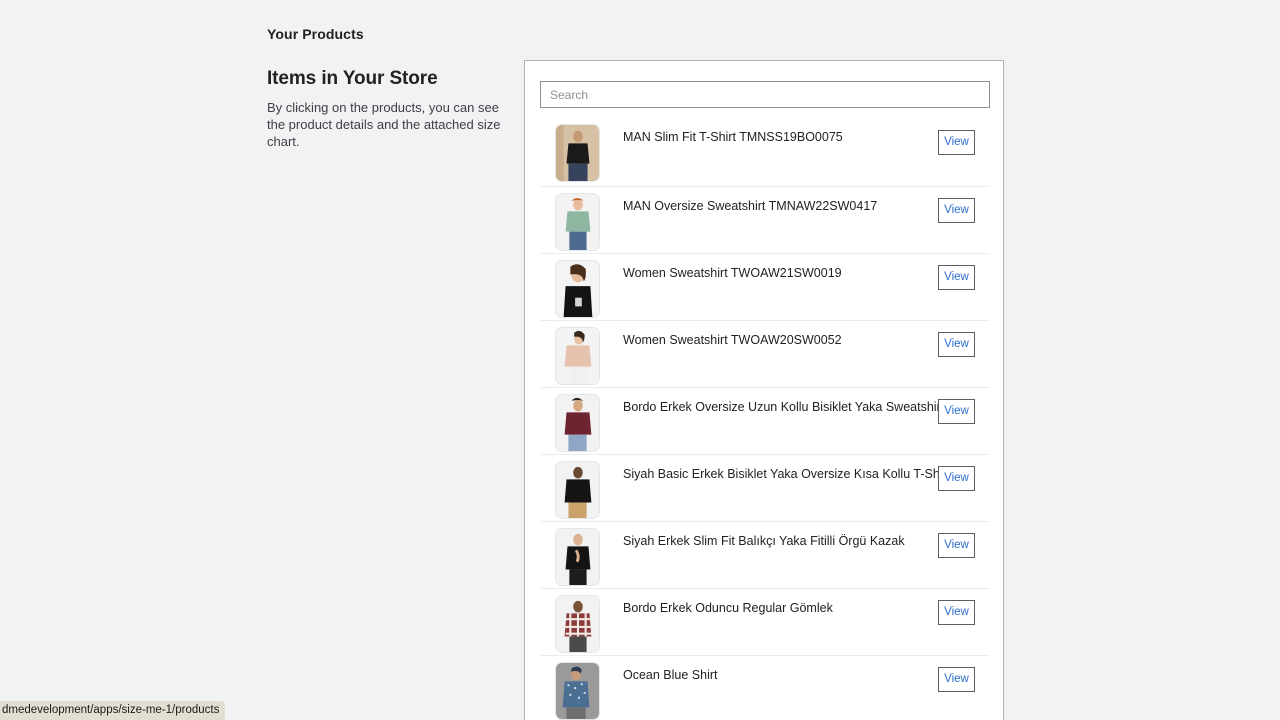 The height and width of the screenshot is (720, 1280). I want to click on page-eyebrow: Your Products, so click(315, 34).